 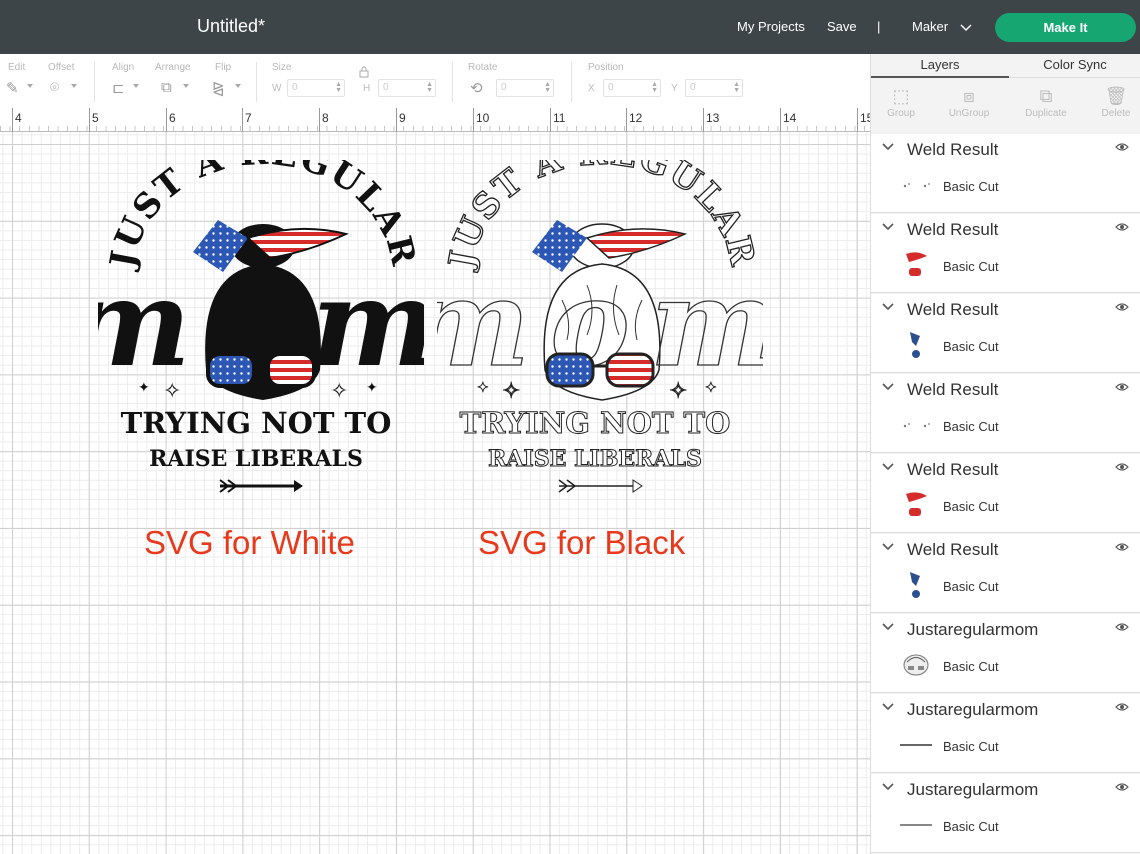 What do you see at coordinates (261, 323) in the screenshot?
I see `design-mom-text: mom` at bounding box center [261, 323].